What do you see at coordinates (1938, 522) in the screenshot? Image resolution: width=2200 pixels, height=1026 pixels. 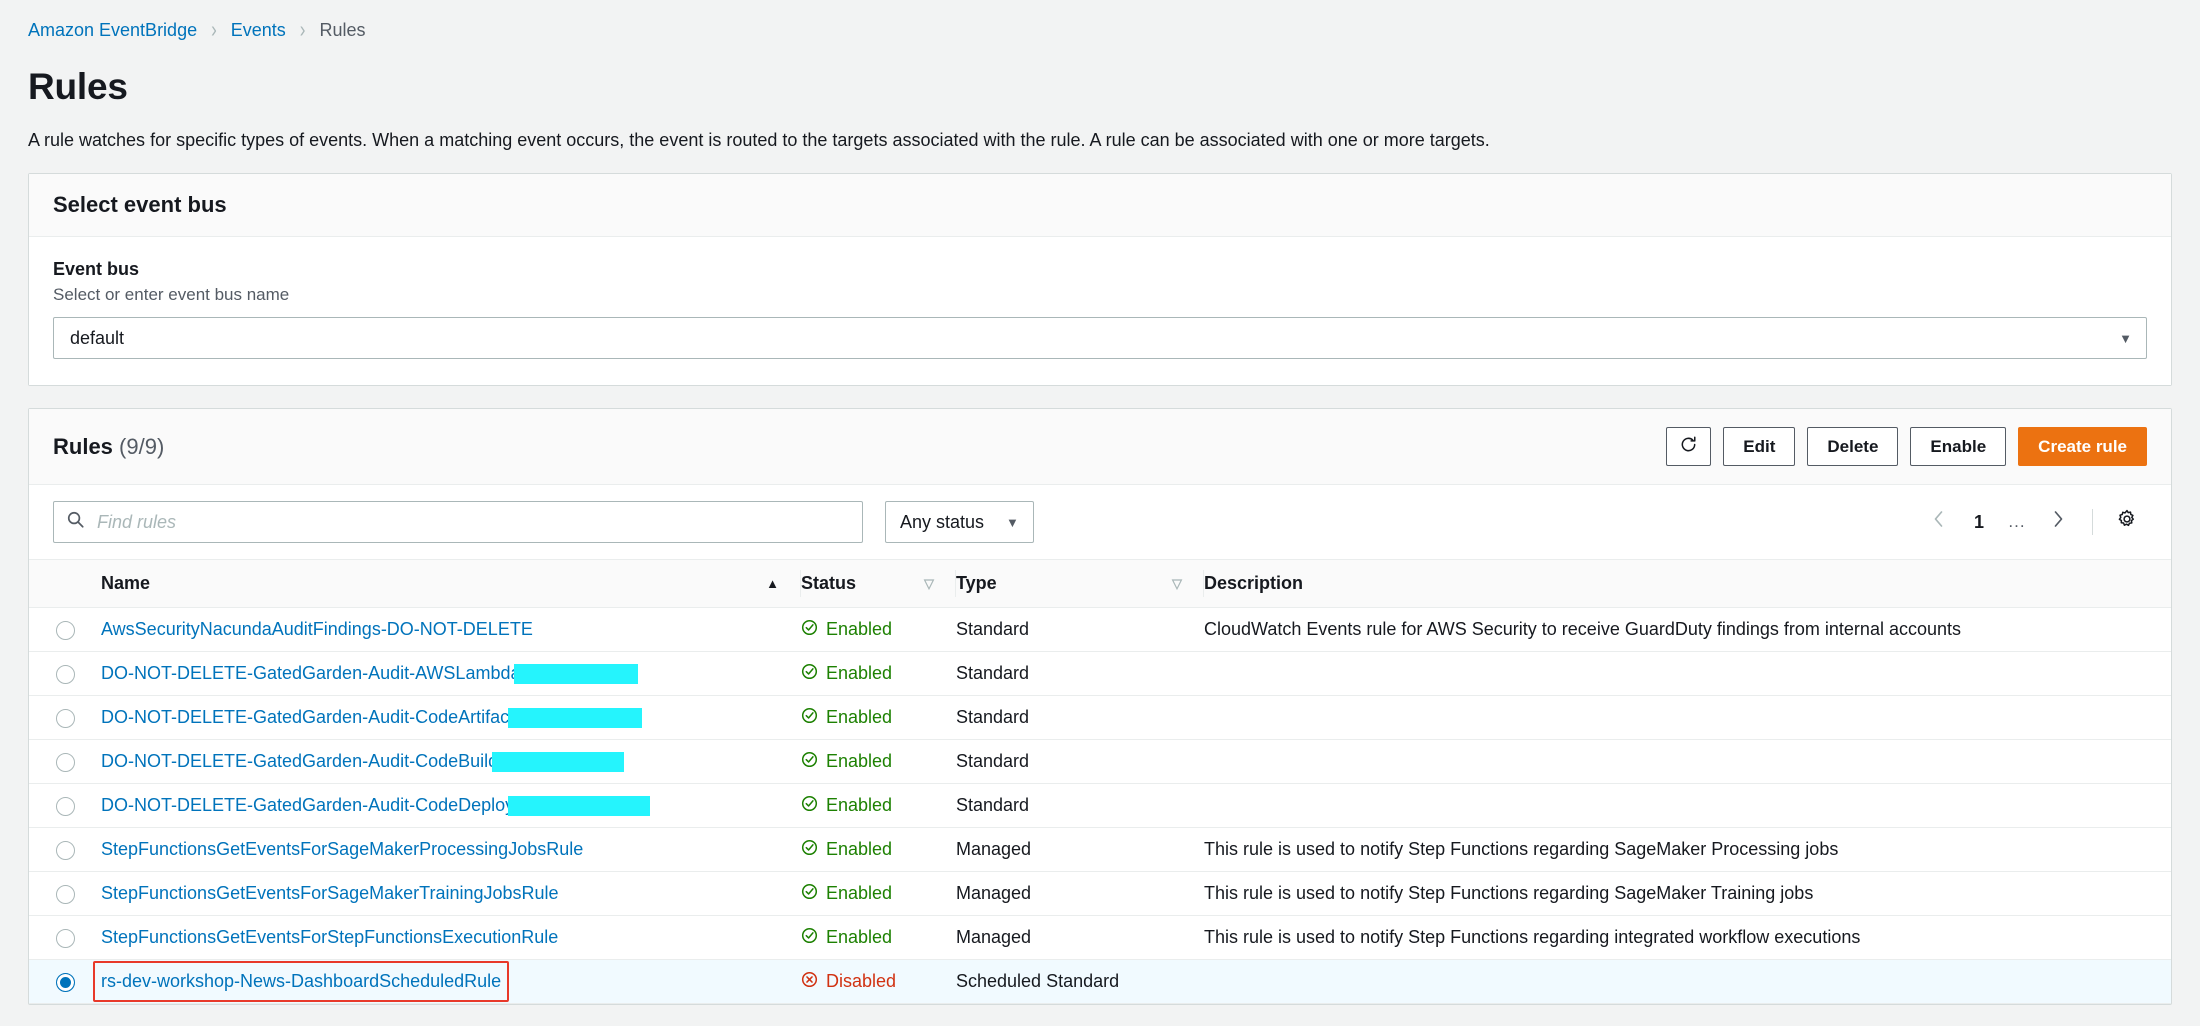 I see `prev-page-button` at bounding box center [1938, 522].